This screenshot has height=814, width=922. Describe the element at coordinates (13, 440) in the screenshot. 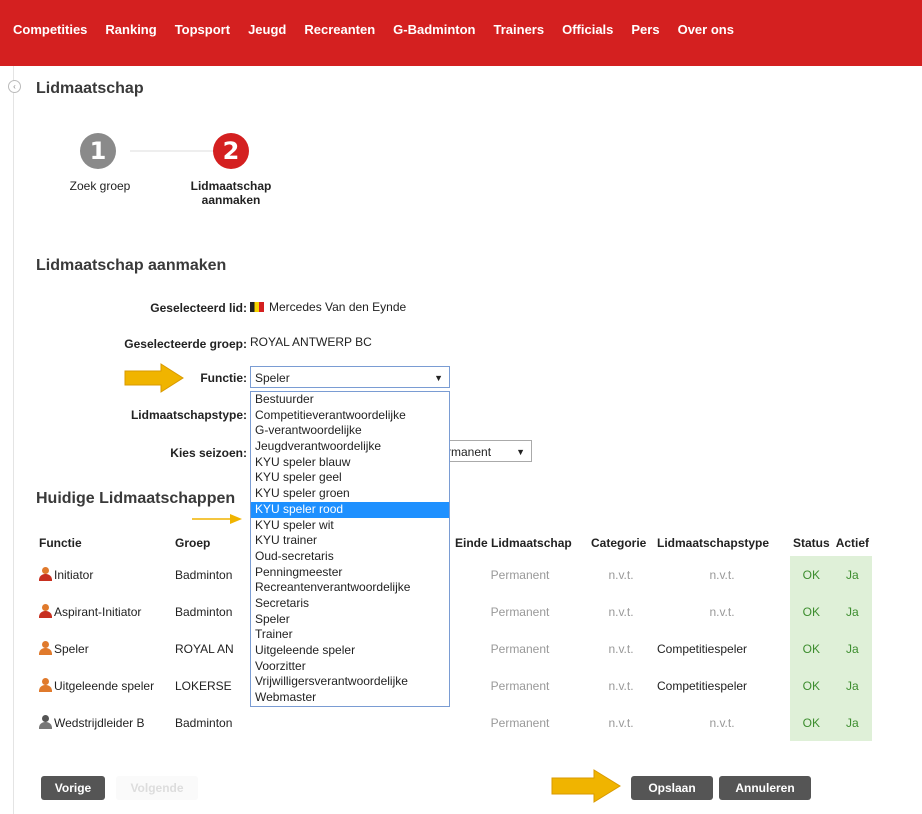

I see `sidebar-divider` at that location.